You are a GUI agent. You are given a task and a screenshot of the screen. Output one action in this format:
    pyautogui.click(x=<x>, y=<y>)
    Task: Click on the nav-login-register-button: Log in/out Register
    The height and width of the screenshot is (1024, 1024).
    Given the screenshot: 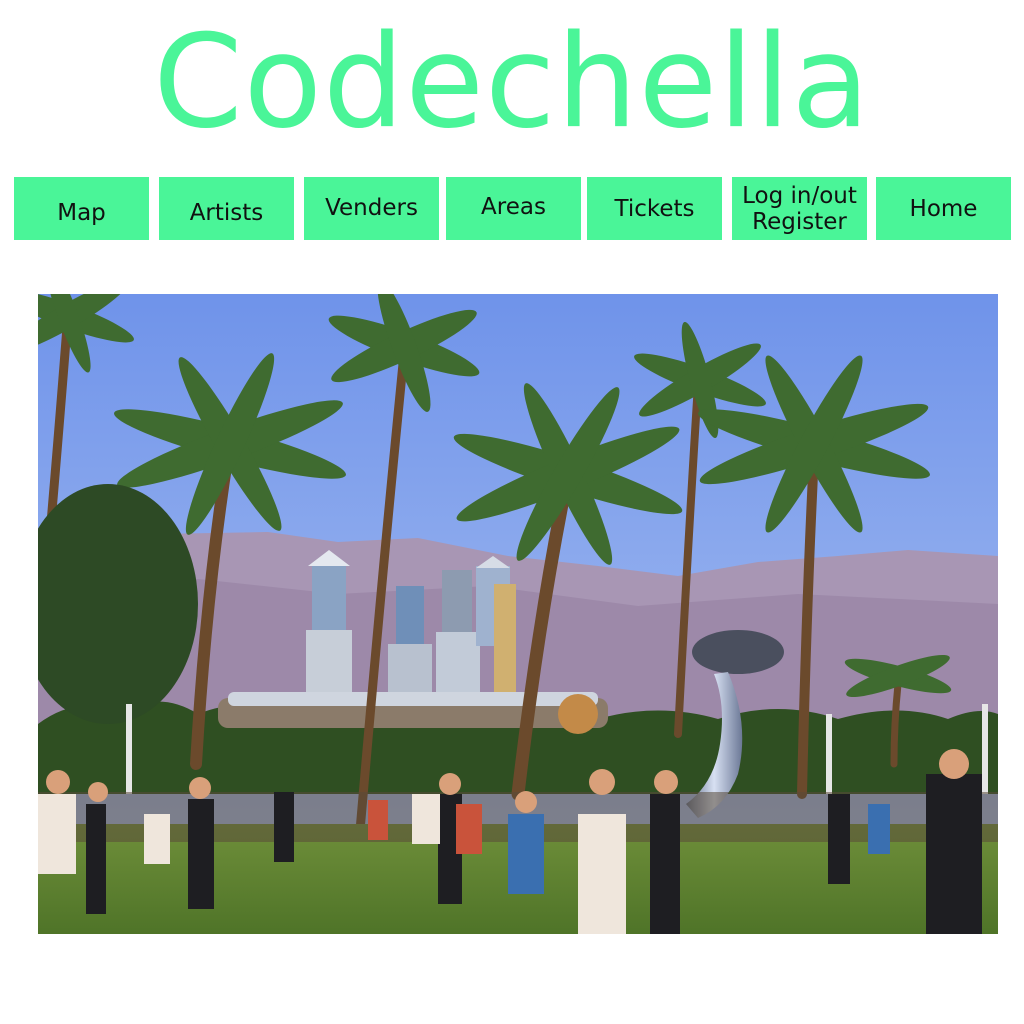 What is the action you would take?
    pyautogui.click(x=799, y=208)
    